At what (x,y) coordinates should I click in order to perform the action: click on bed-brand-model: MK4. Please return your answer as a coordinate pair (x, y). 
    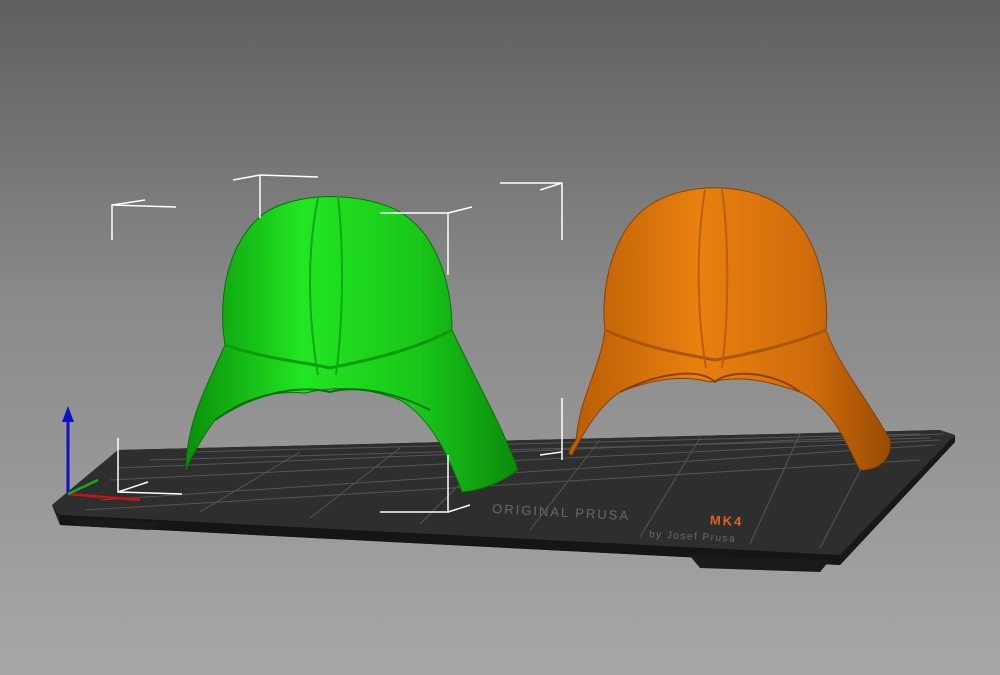
    Looking at the image, I should click on (727, 520).